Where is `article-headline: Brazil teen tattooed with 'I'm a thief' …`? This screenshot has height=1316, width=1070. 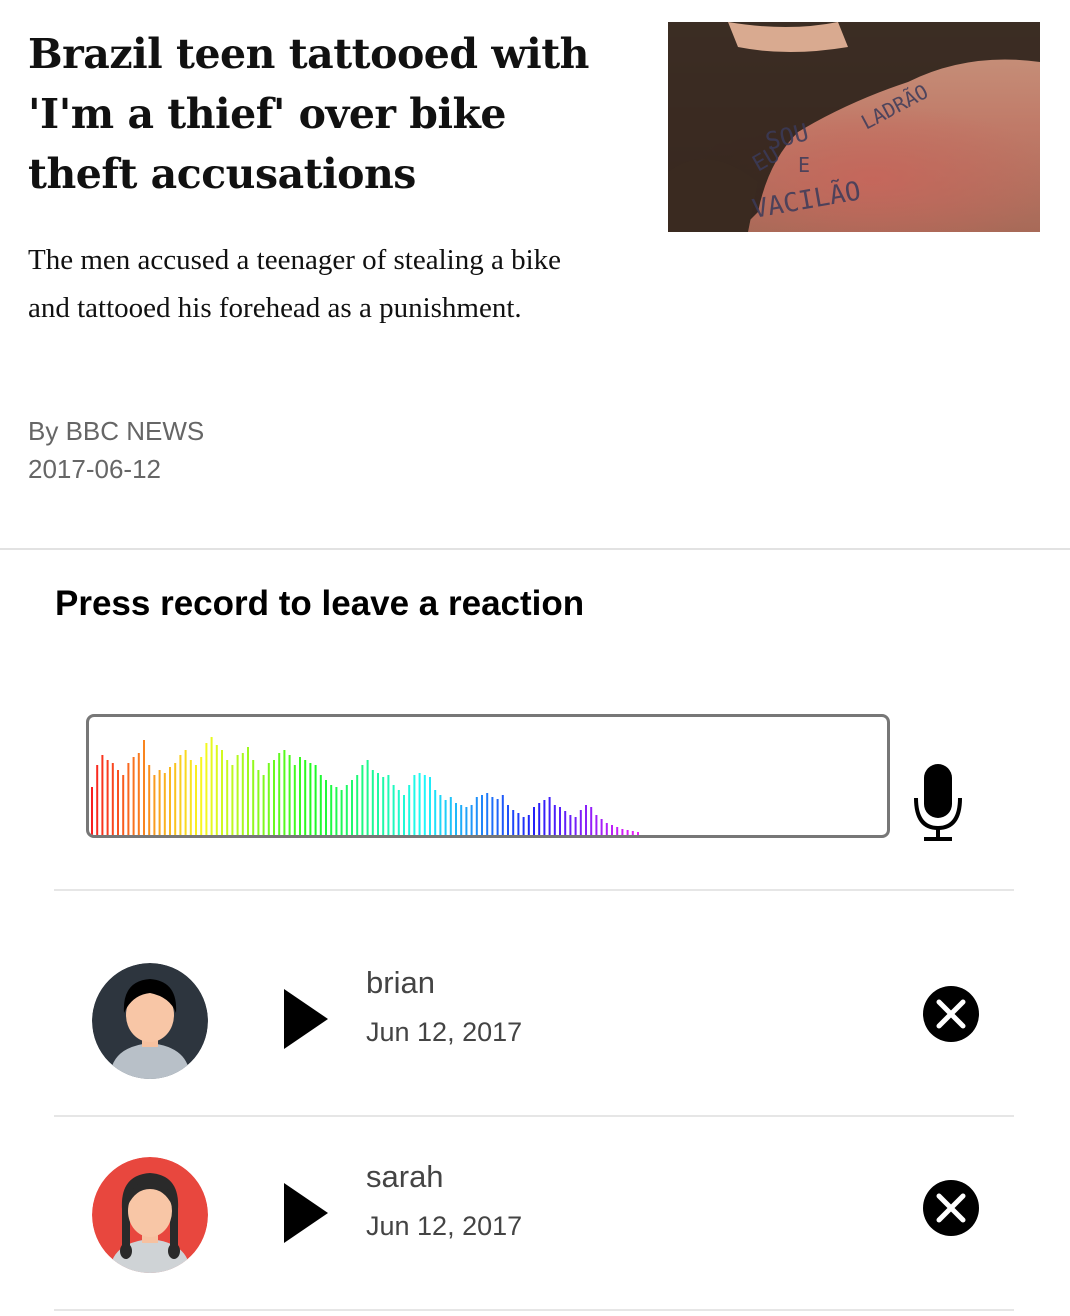 article-headline: Brazil teen tattooed with 'I'm a thief' … is located at coordinates (328, 114).